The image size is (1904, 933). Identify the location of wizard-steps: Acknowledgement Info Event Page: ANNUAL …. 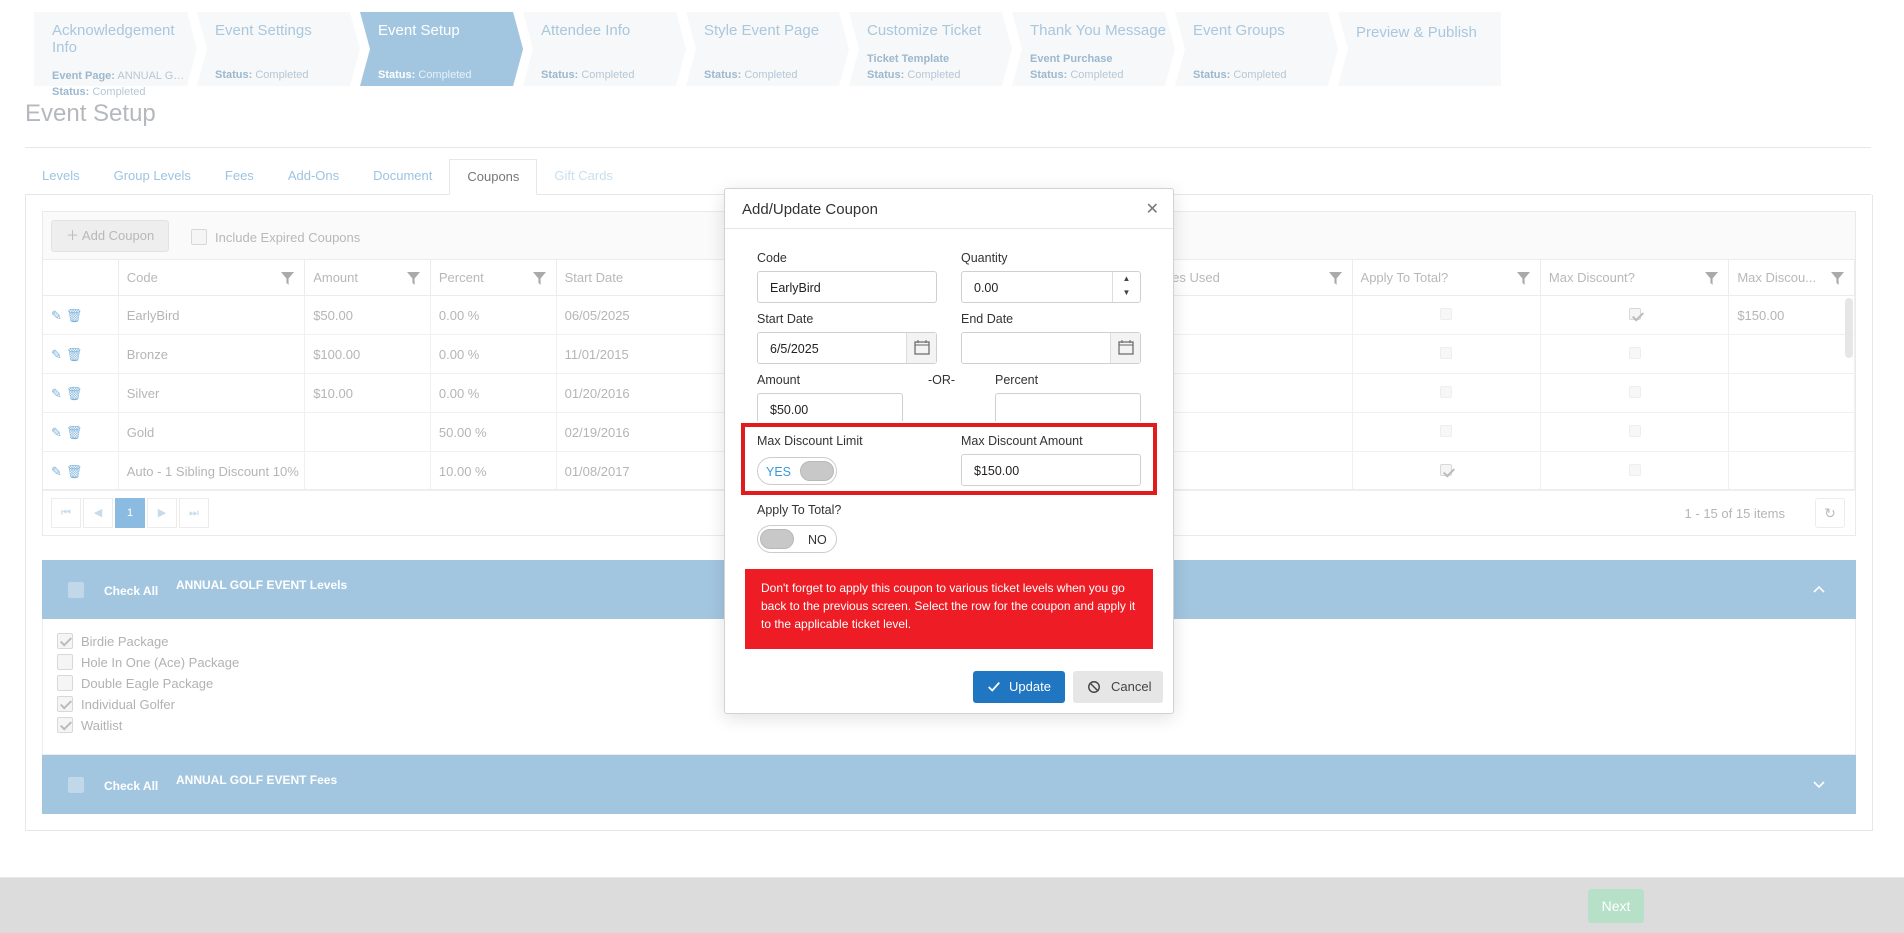
(776, 55).